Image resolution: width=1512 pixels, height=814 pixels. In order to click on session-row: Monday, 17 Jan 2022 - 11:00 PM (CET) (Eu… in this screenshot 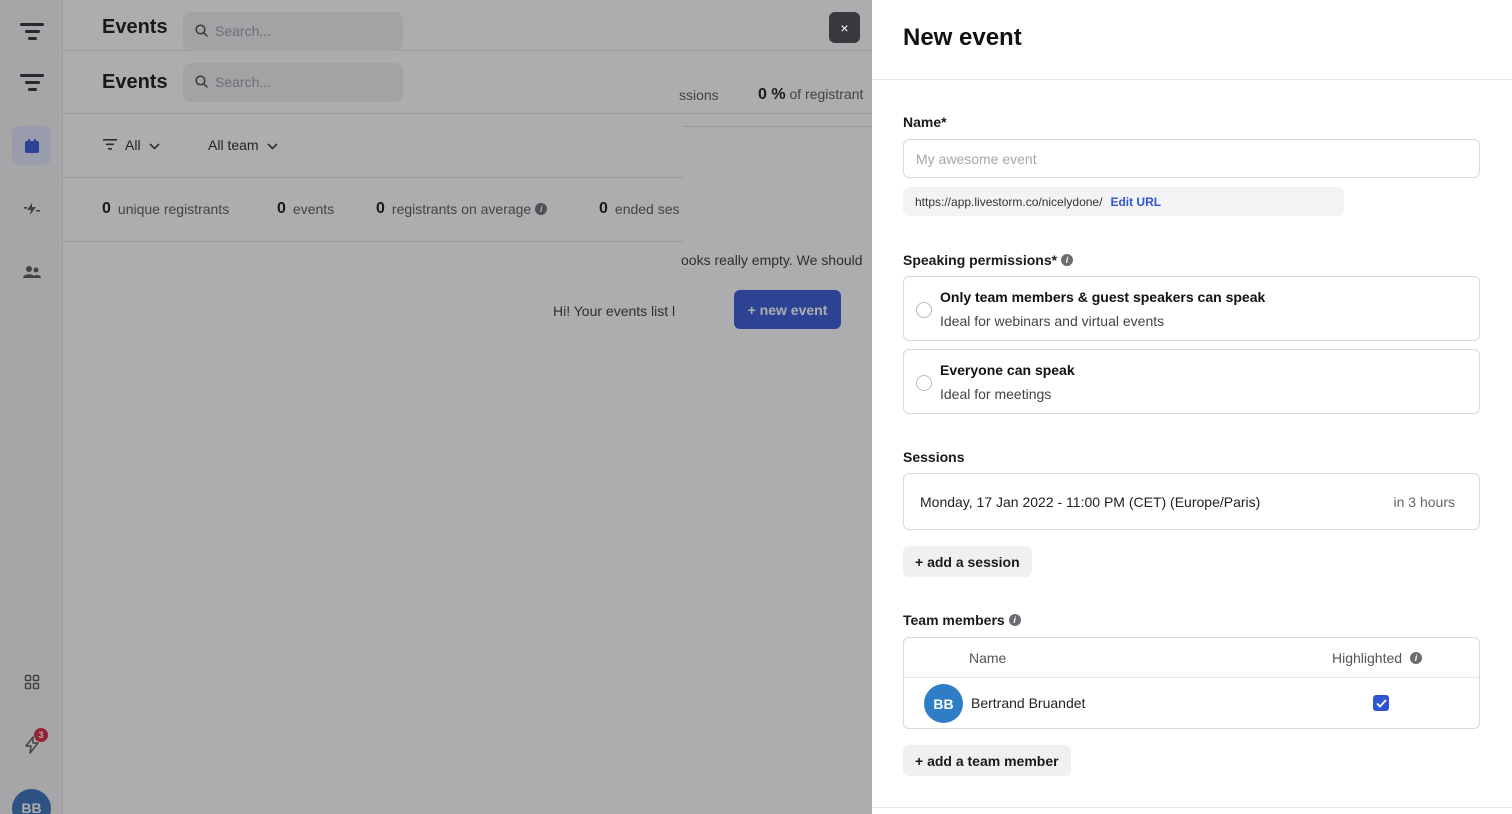, I will do `click(1191, 501)`.